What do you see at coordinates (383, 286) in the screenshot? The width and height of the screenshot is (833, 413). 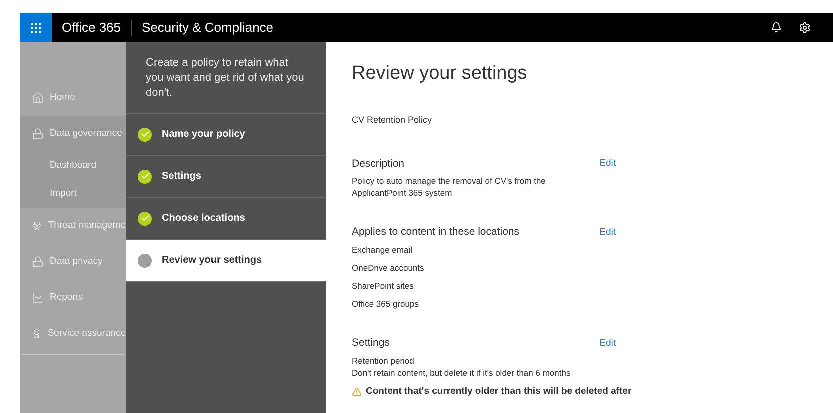 I see `section-text: SharePoint sites` at bounding box center [383, 286].